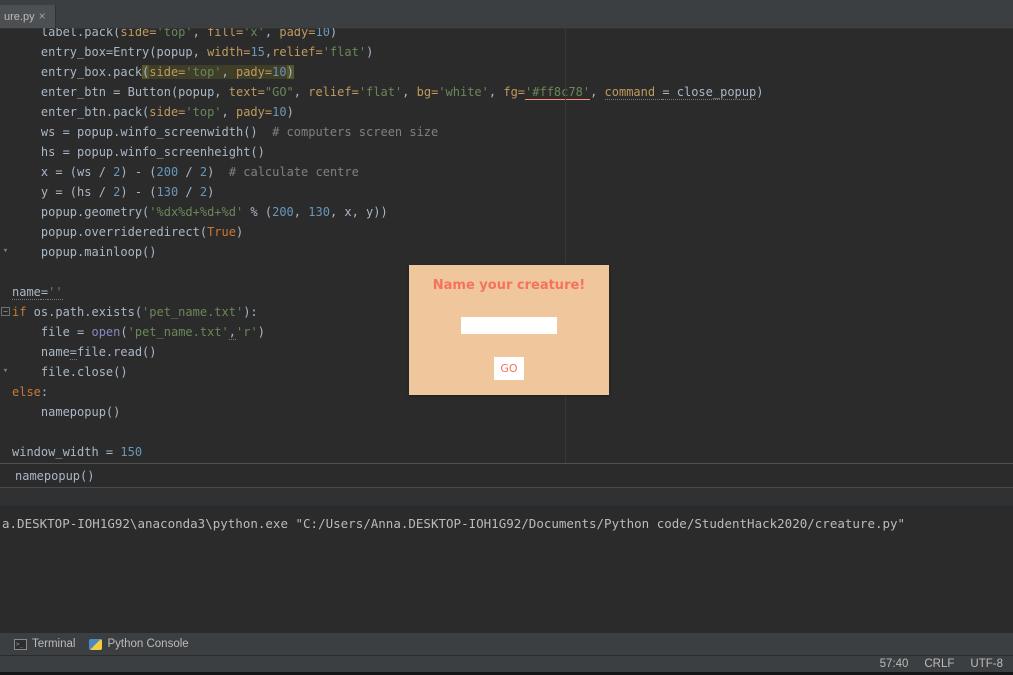 This screenshot has width=1013, height=675. I want to click on code-token: entry_box.pack, so click(77, 72).